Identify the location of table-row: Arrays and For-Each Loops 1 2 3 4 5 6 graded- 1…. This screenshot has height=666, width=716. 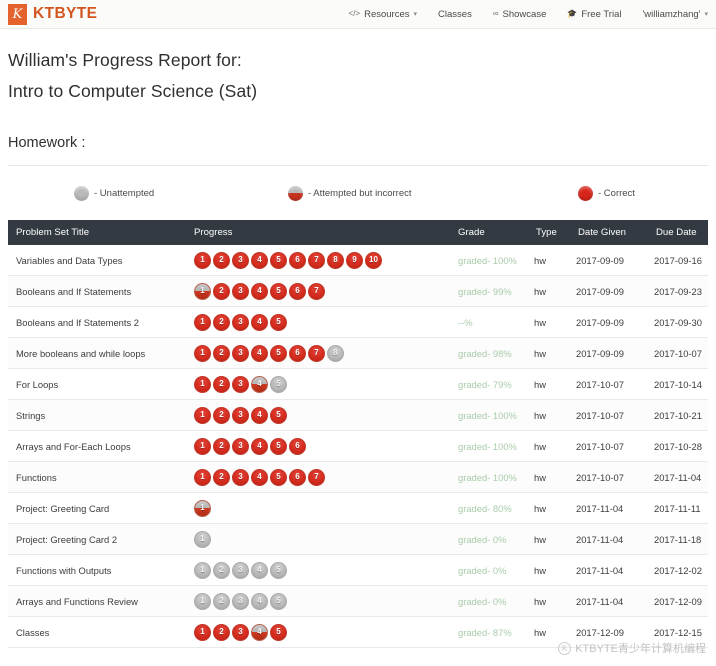
(358, 446).